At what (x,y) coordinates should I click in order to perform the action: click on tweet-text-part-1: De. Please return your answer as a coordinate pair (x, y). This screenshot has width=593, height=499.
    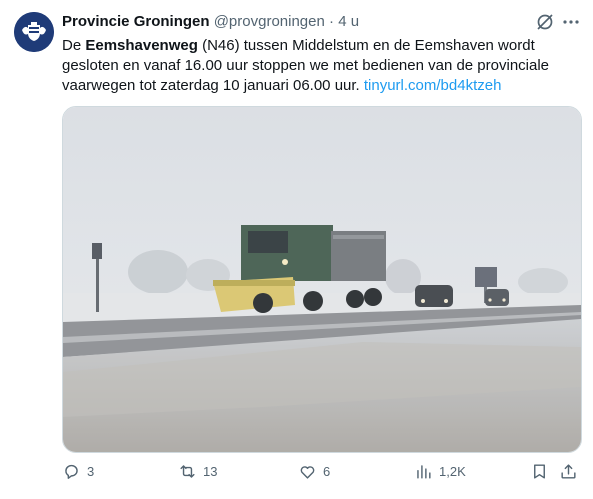
    Looking at the image, I should click on (74, 45).